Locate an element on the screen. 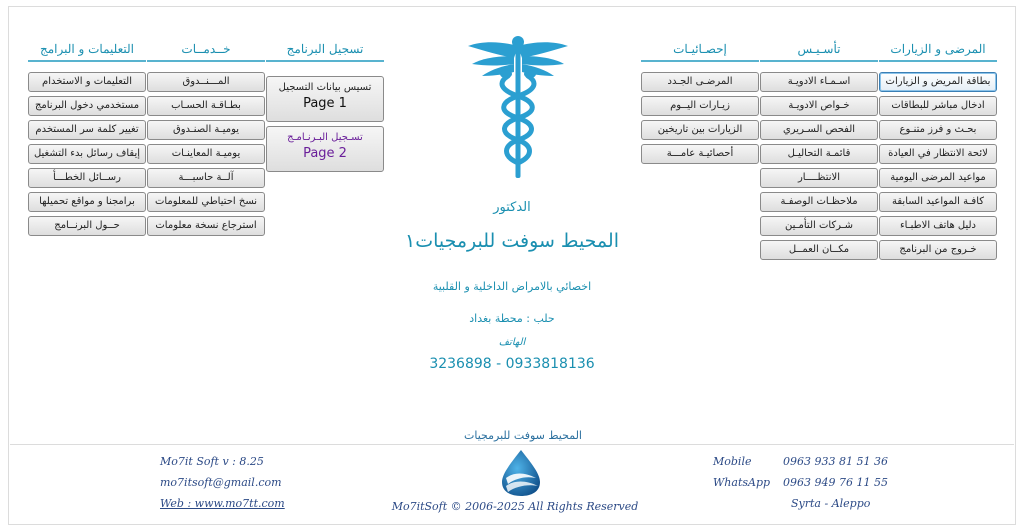  whatsapp-number: 0963 949 76 11 55 is located at coordinates (835, 482).